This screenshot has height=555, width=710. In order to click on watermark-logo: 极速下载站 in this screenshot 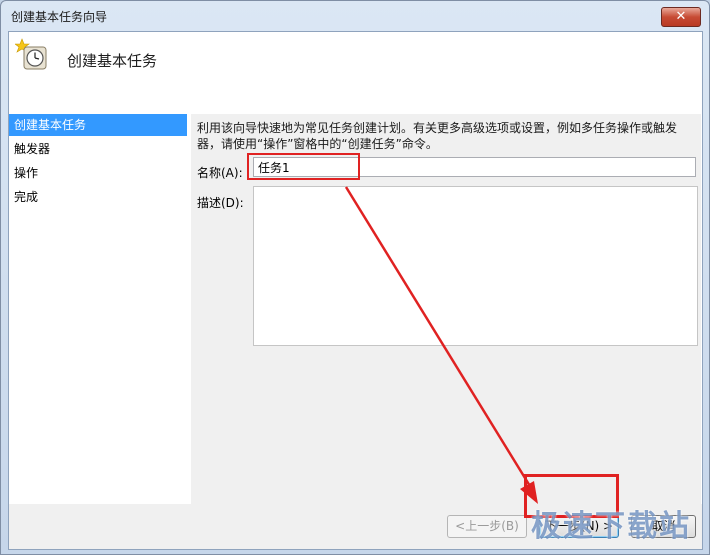, I will do `click(611, 526)`.